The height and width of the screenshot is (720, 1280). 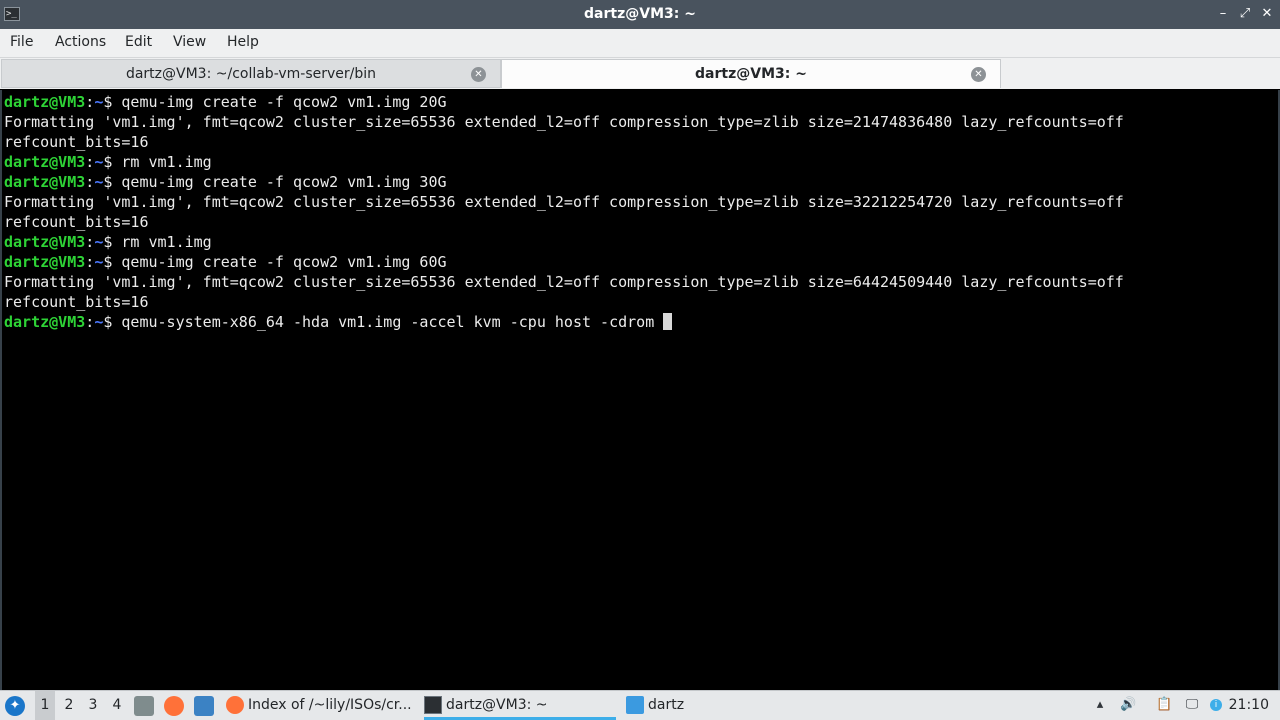 What do you see at coordinates (138, 42) in the screenshot?
I see `menu-edit: Edit` at bounding box center [138, 42].